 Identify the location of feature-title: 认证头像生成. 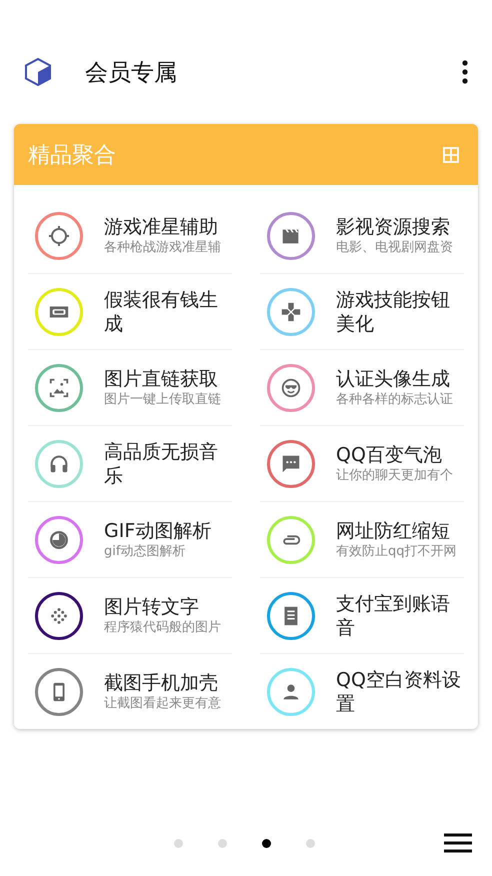
(393, 378).